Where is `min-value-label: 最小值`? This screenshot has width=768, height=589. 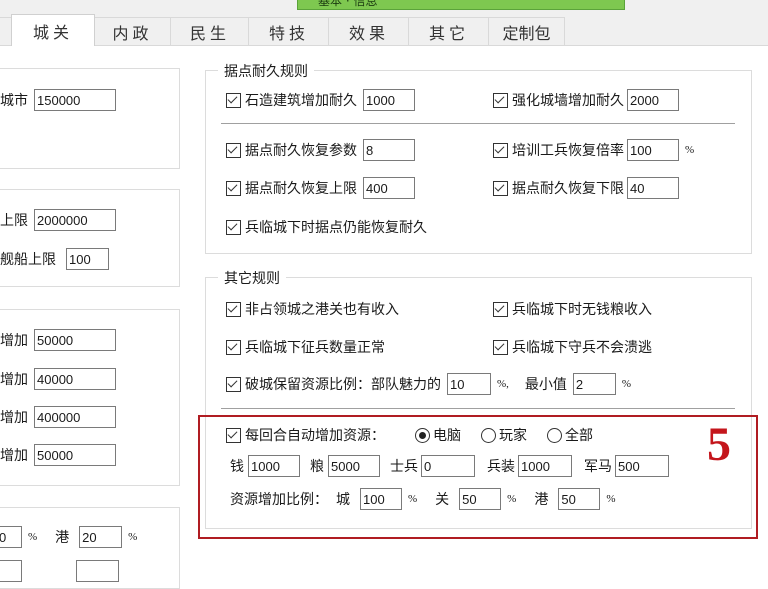 min-value-label: 最小值 is located at coordinates (545, 385).